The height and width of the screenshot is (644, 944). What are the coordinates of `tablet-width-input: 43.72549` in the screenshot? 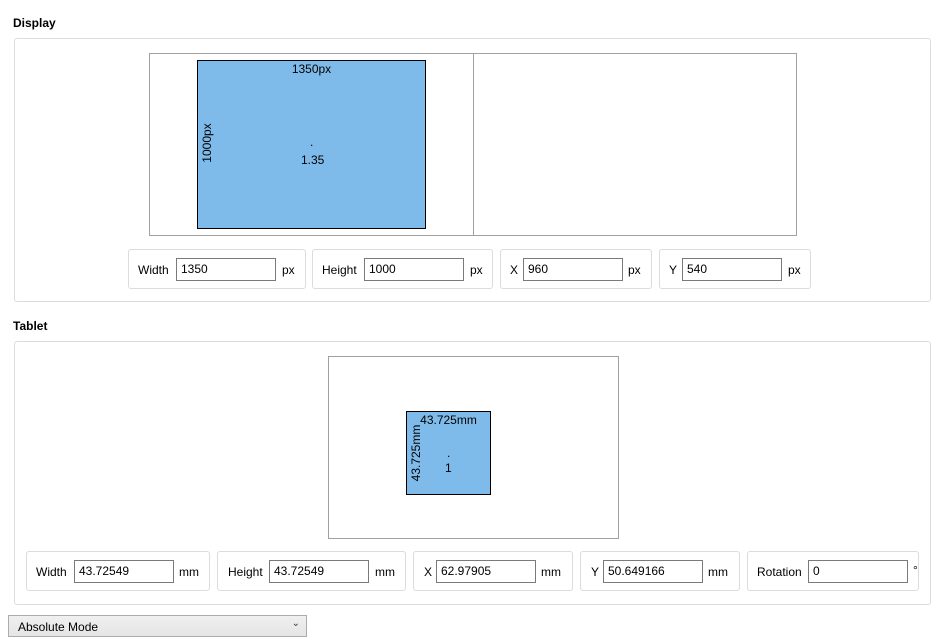 It's located at (124, 571).